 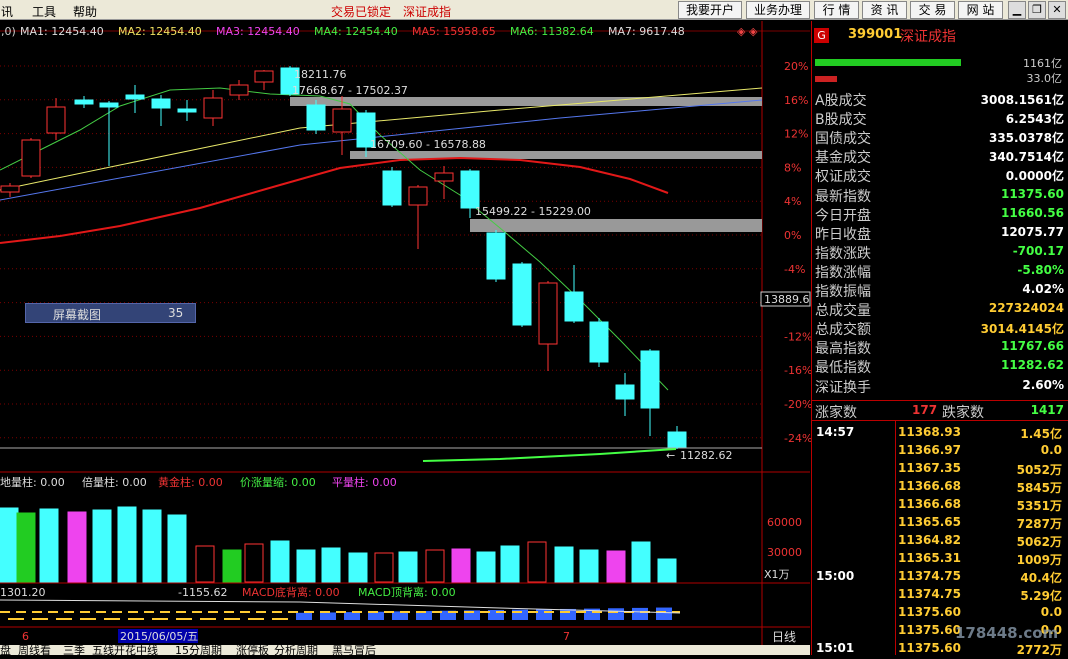 What do you see at coordinates (7, 11) in the screenshot?
I see `menu-xun: 讯` at bounding box center [7, 11].